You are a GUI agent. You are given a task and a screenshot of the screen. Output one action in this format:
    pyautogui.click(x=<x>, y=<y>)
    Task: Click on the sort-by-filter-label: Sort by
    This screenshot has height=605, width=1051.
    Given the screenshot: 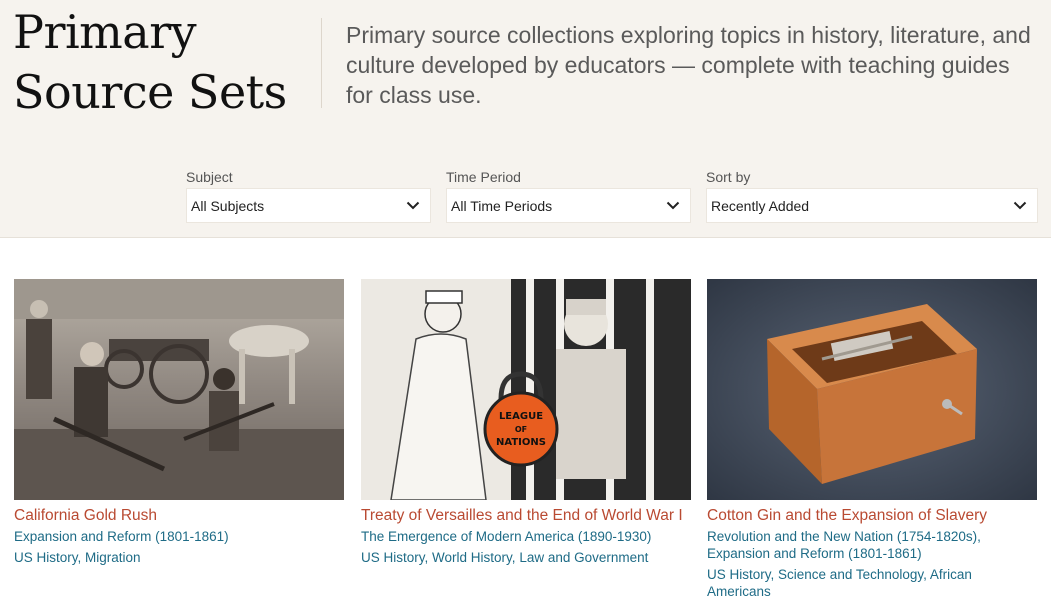 What is the action you would take?
    pyautogui.click(x=728, y=177)
    